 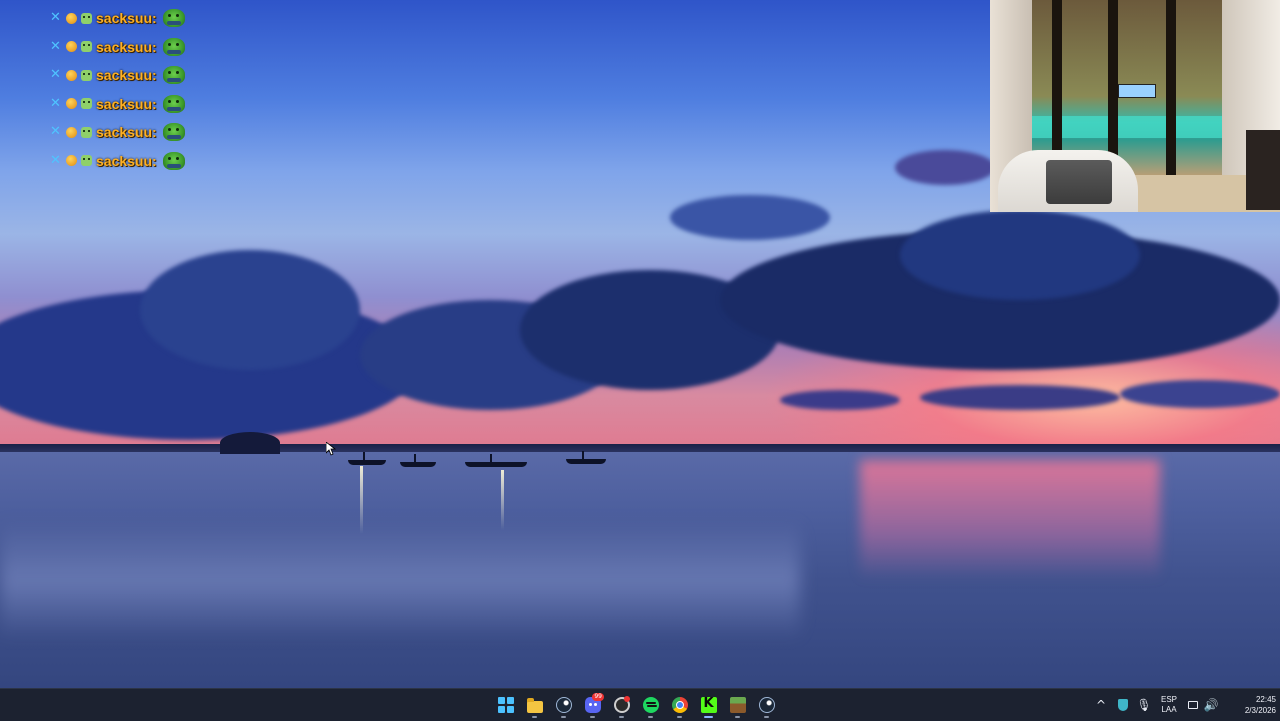 I want to click on chevron-up-icon: ^, so click(x=1101, y=705).